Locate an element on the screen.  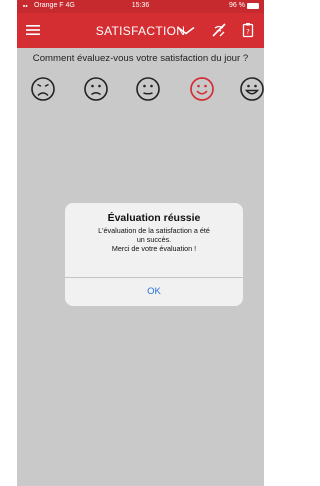
very-unhappy-face-icon is located at coordinates (43, 89).